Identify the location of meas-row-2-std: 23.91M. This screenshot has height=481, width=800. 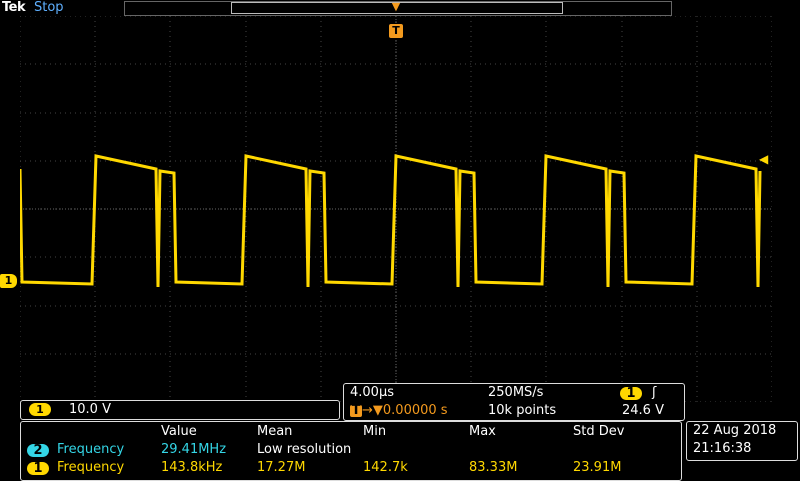
(597, 467).